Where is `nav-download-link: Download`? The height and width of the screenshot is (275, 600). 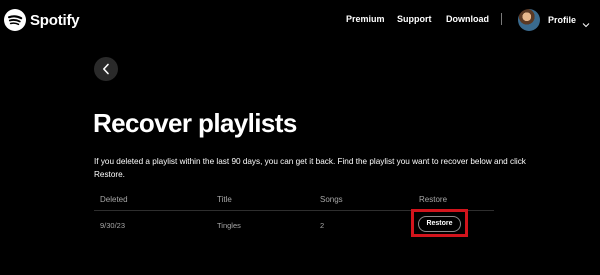 nav-download-link: Download is located at coordinates (467, 19).